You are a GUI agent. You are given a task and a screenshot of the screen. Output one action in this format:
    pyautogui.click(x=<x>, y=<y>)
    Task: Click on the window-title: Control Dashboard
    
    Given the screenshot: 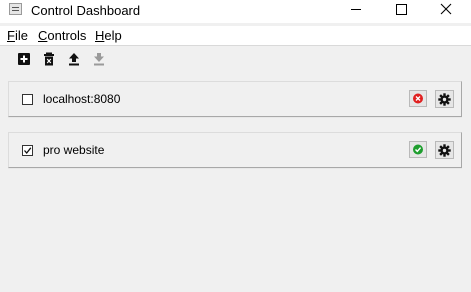 What is the action you would take?
    pyautogui.click(x=86, y=10)
    